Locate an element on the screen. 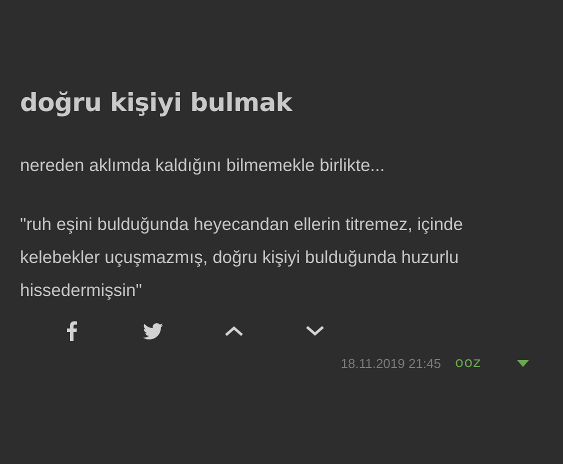 The image size is (563, 464). entry-title: doğru kişiyi bulmak is located at coordinates (157, 102).